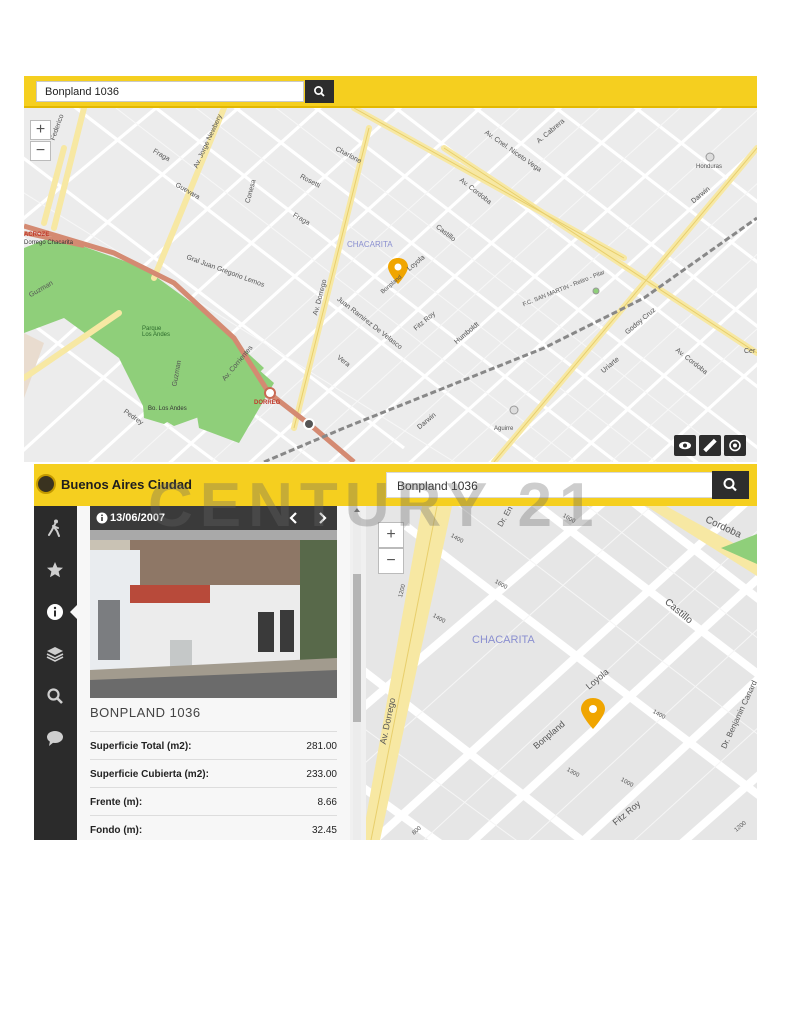  Describe the element at coordinates (145, 712) in the screenshot. I see `address-title: BONPLAND 1036` at that location.